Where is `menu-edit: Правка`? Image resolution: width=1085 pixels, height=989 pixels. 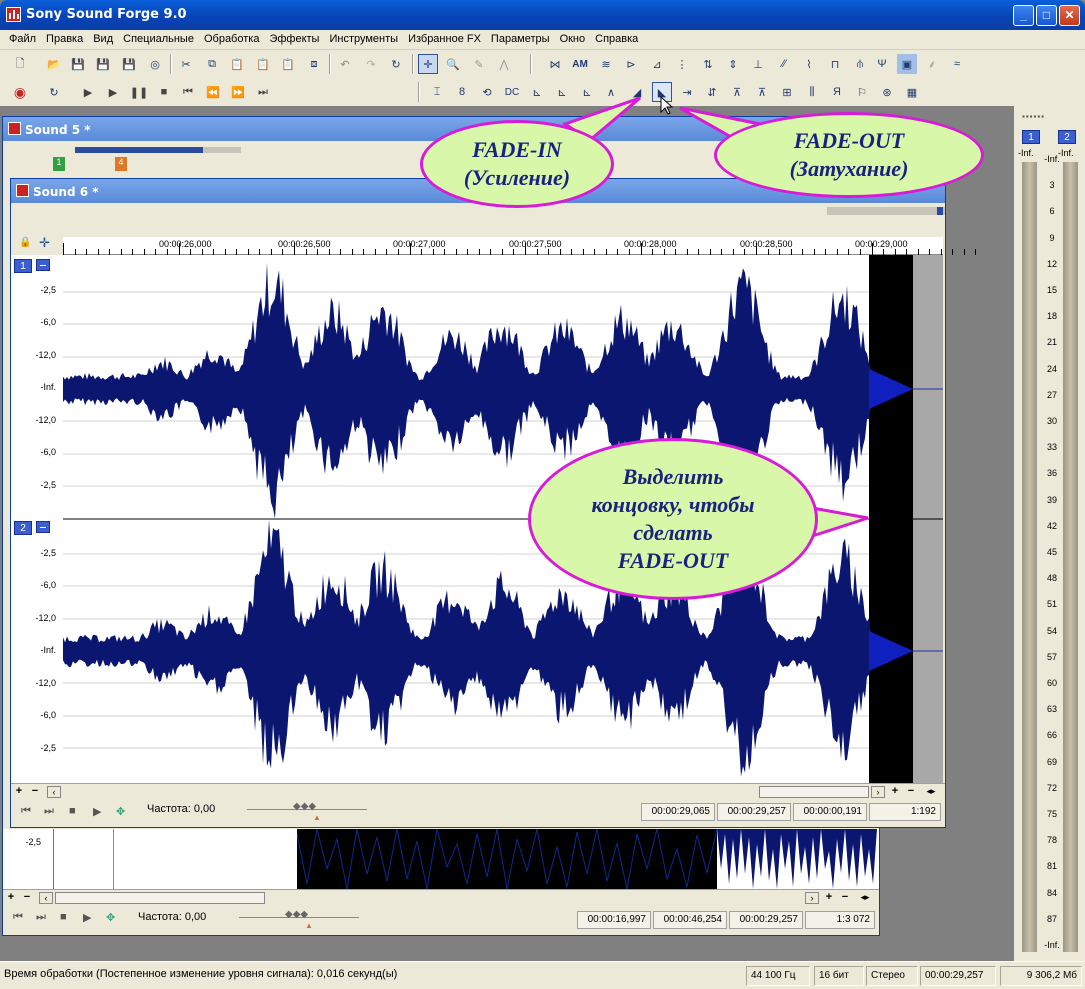
menu-edit: Правка is located at coordinates (64, 39).